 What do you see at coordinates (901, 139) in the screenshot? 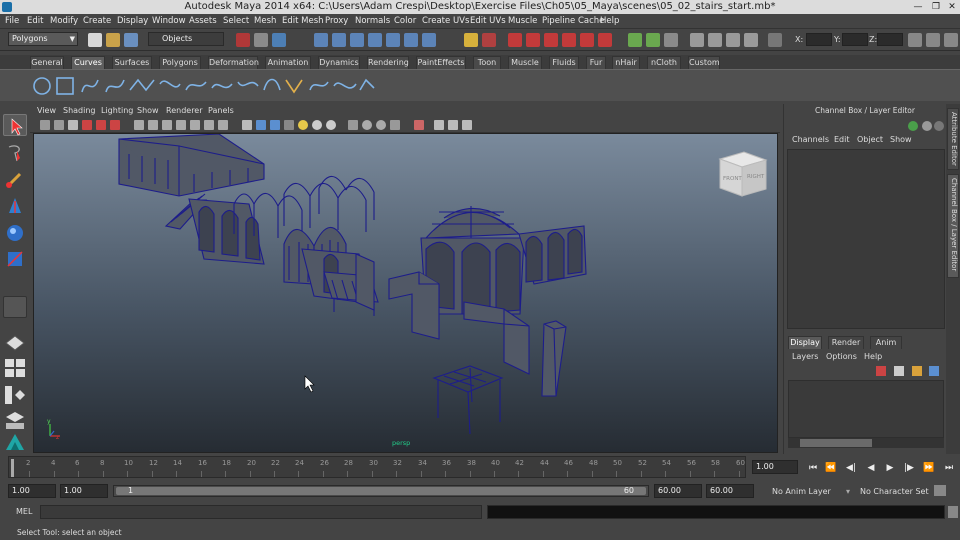
I see `channel-box-menu-show: Show` at bounding box center [901, 139].